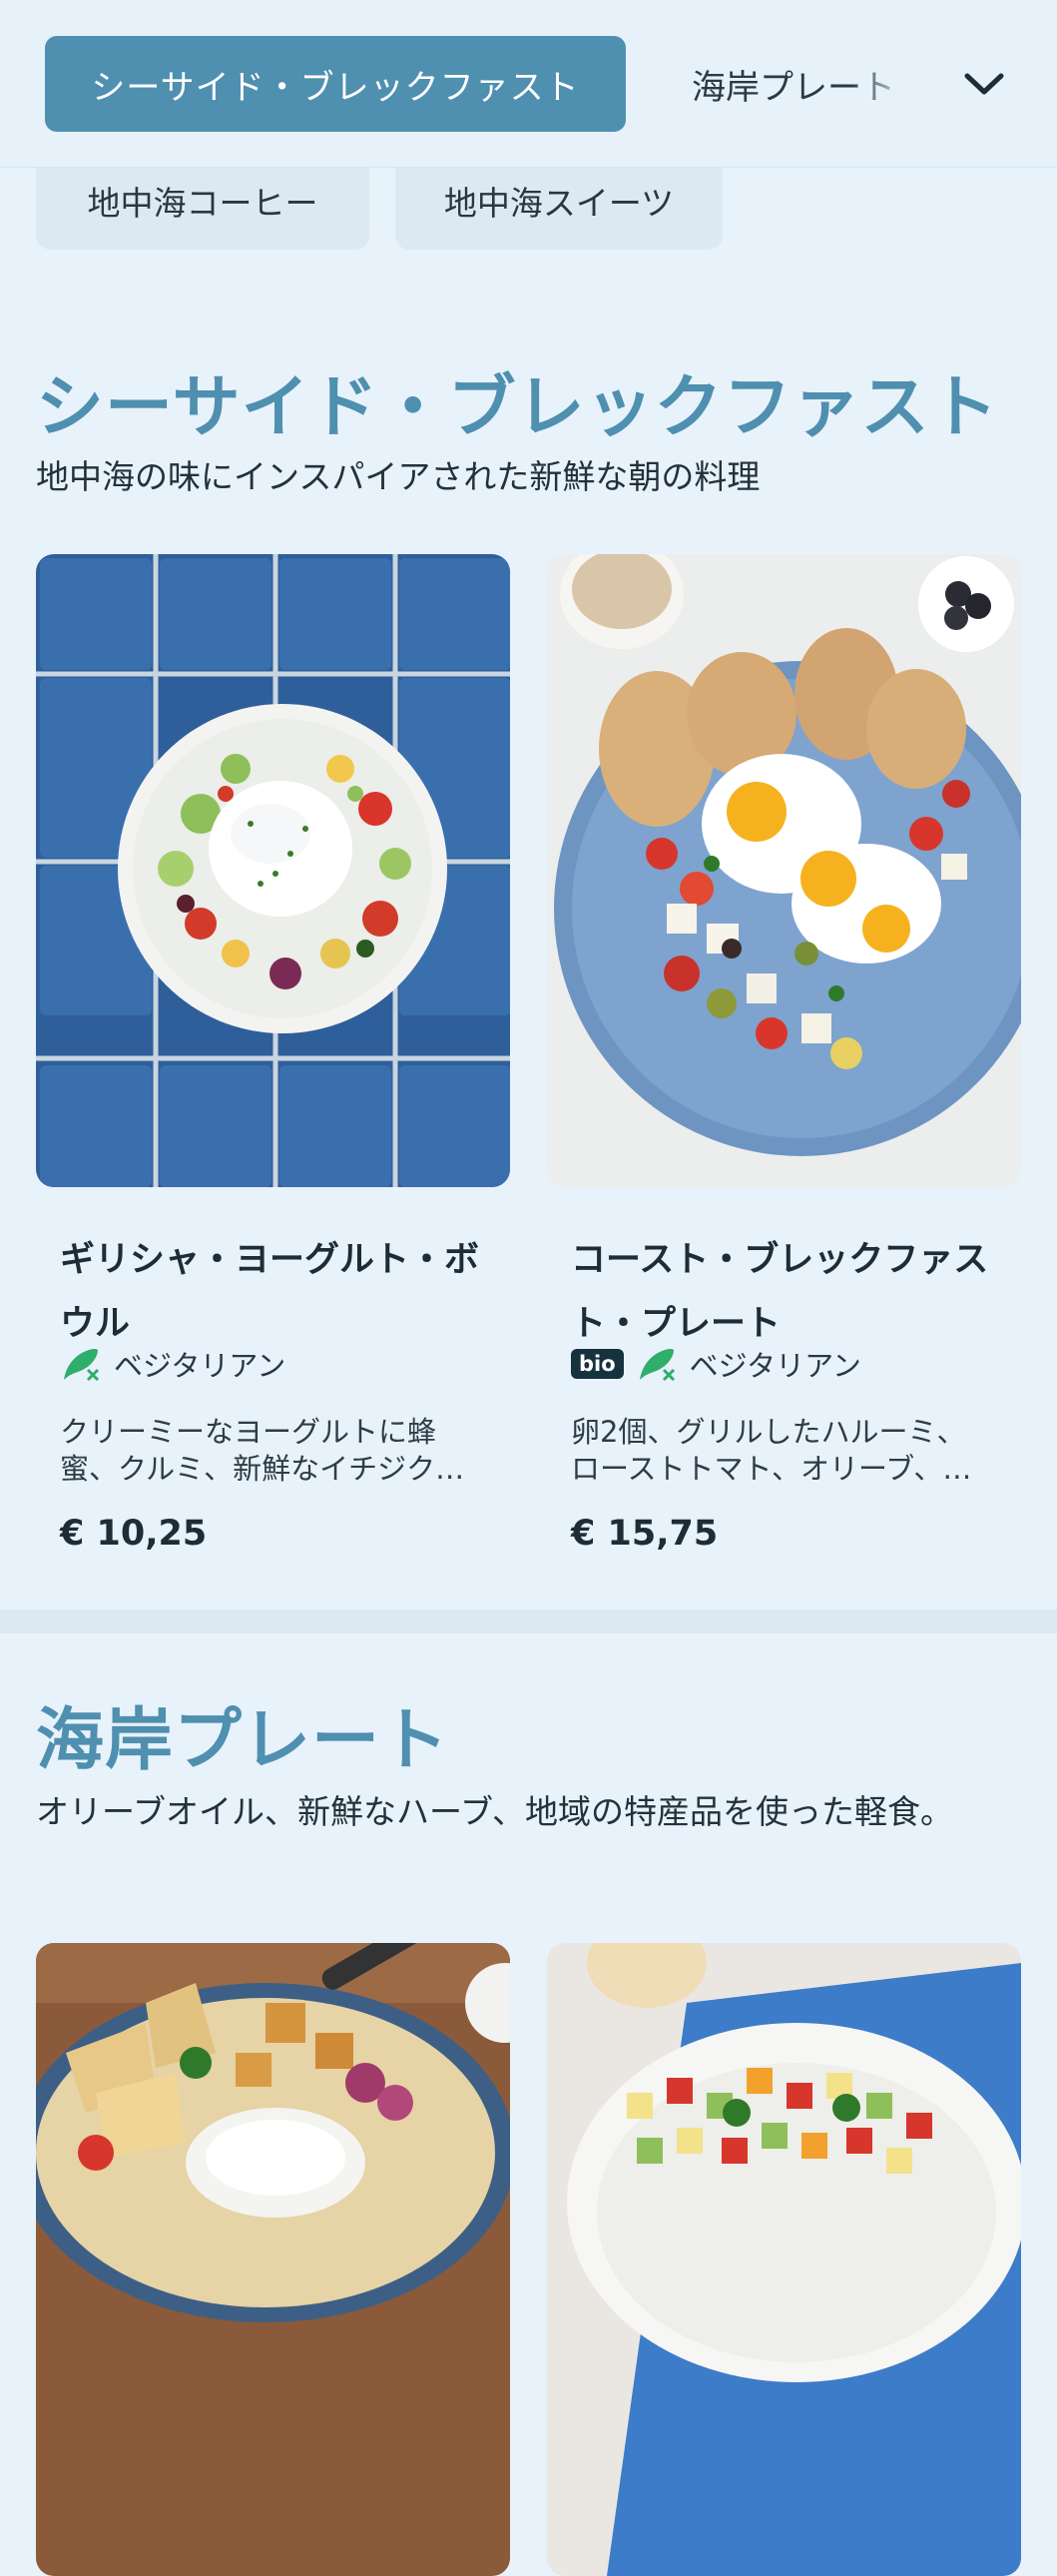  Describe the element at coordinates (780, 1292) in the screenshot. I see `item-name-coast-breakfast-plate: コースト・ブレックファスト・プレート` at that location.